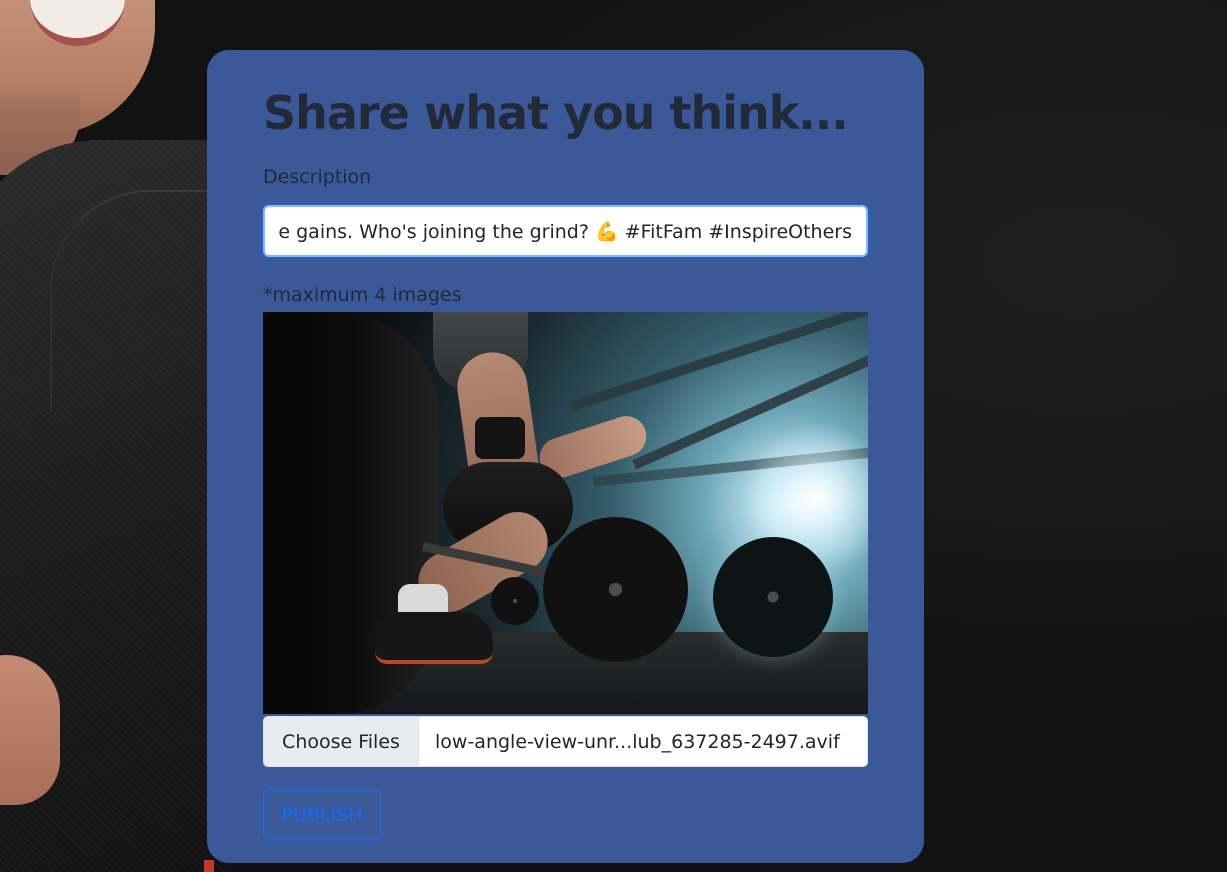 The image size is (1227, 872). Describe the element at coordinates (434, 638) in the screenshot. I see `athlete-shoe` at that location.